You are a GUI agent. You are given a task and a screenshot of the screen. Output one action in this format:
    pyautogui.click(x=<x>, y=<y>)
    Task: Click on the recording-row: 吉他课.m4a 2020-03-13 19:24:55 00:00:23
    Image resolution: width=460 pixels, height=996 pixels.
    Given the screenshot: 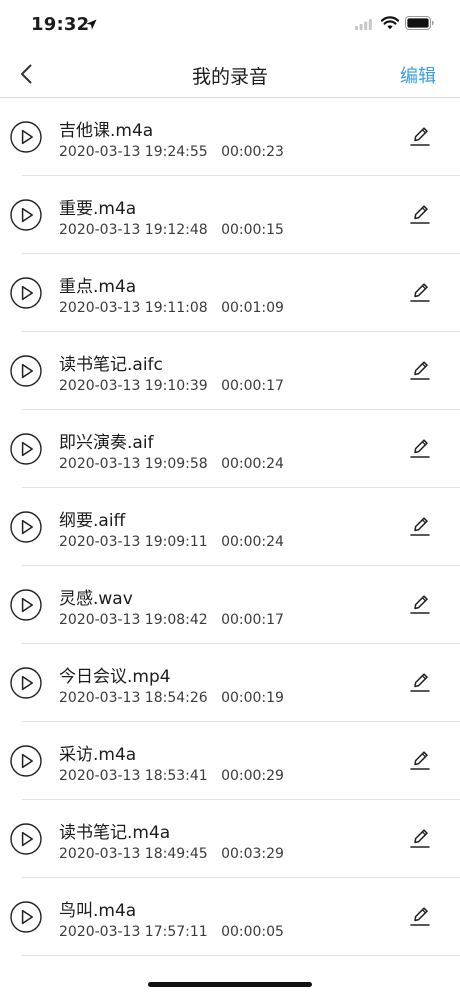 What is the action you would take?
    pyautogui.click(x=230, y=137)
    